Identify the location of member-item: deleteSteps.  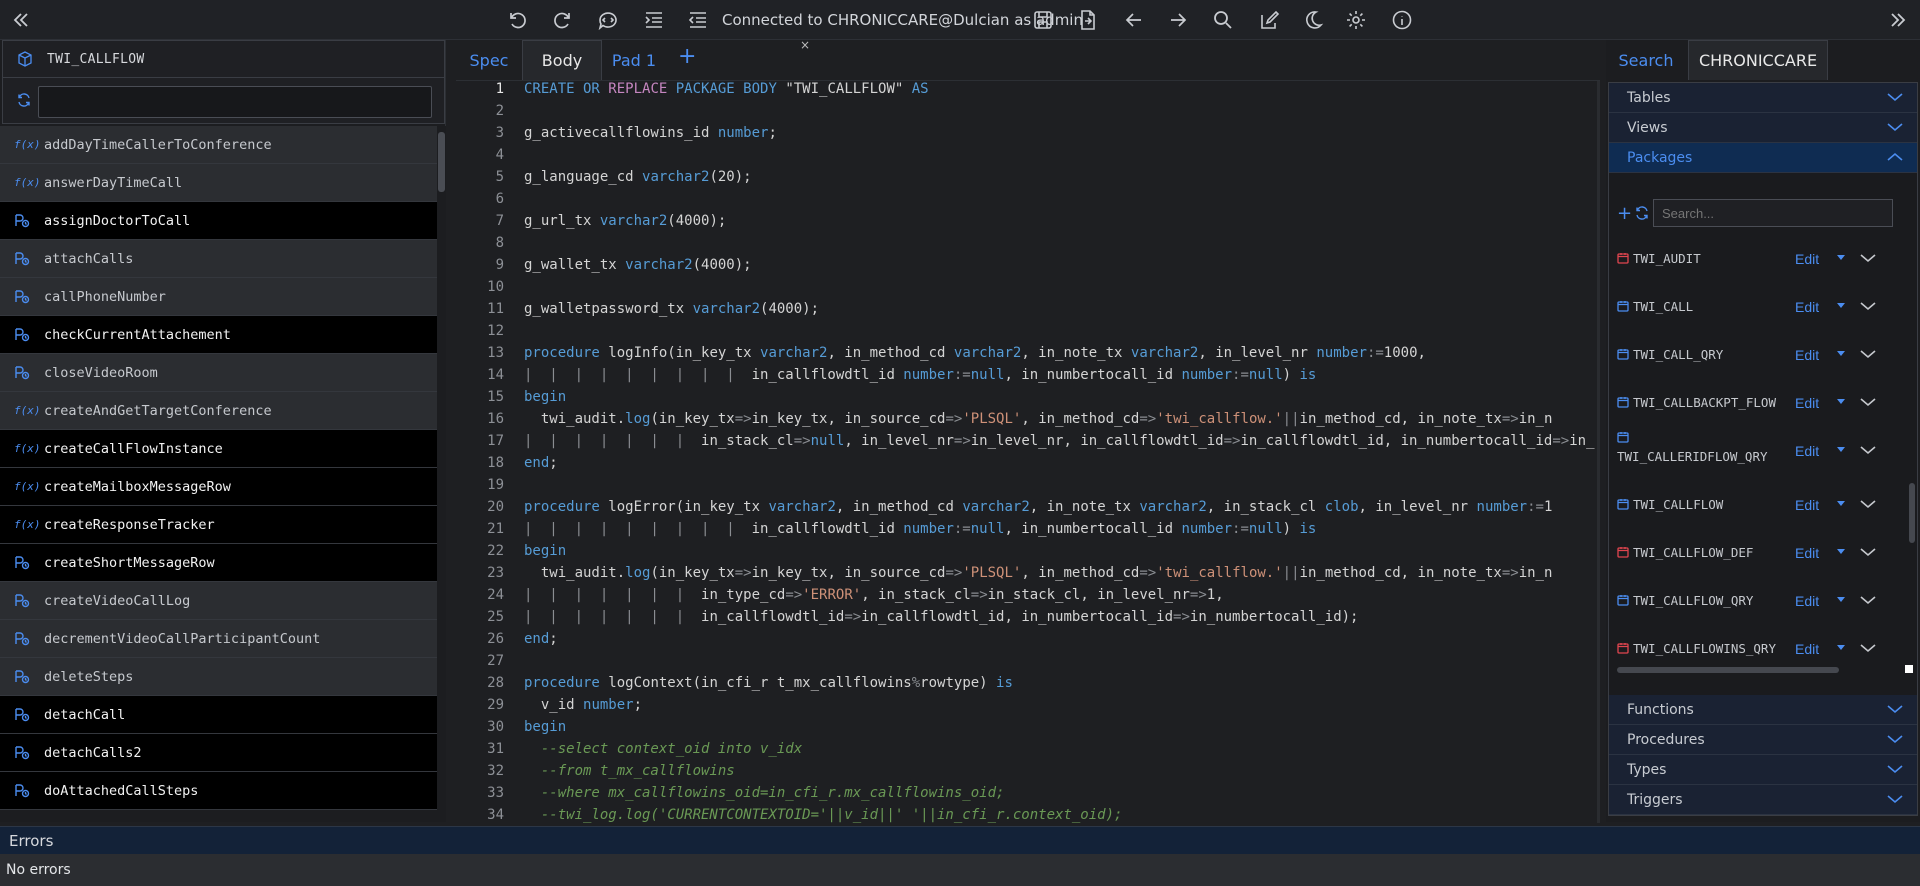
(218, 677).